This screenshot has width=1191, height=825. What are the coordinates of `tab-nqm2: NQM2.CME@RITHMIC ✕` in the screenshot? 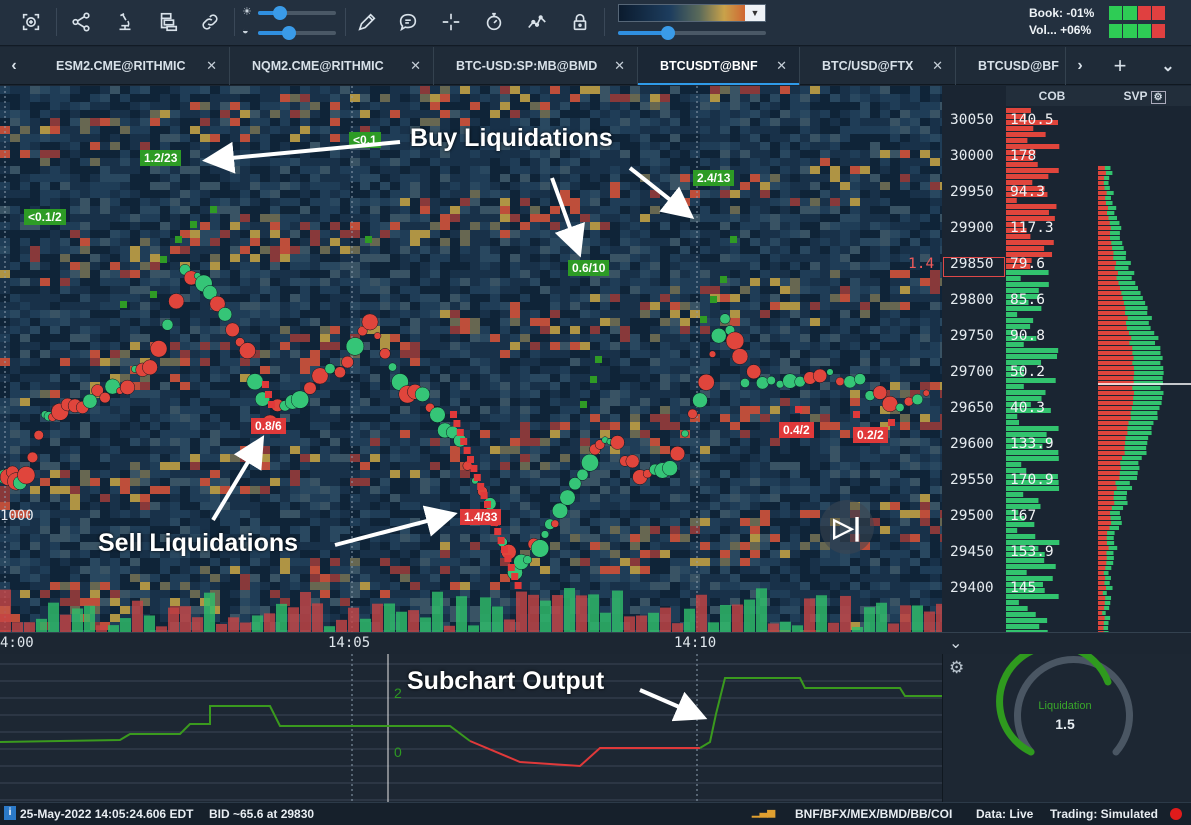 It's located at (332, 66).